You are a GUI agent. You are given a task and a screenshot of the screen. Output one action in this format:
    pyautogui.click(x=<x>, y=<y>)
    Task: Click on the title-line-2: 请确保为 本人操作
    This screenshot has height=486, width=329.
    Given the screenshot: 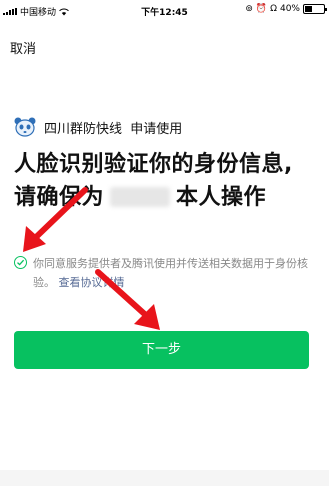 What is the action you would take?
    pyautogui.click(x=153, y=197)
    